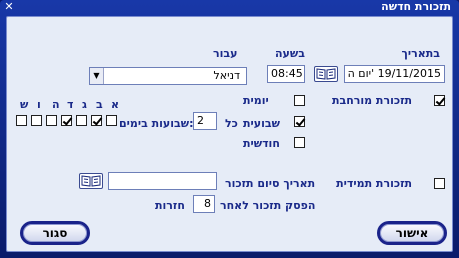 This screenshot has height=258, width=459. I want to click on daily-checkbox, so click(299, 100).